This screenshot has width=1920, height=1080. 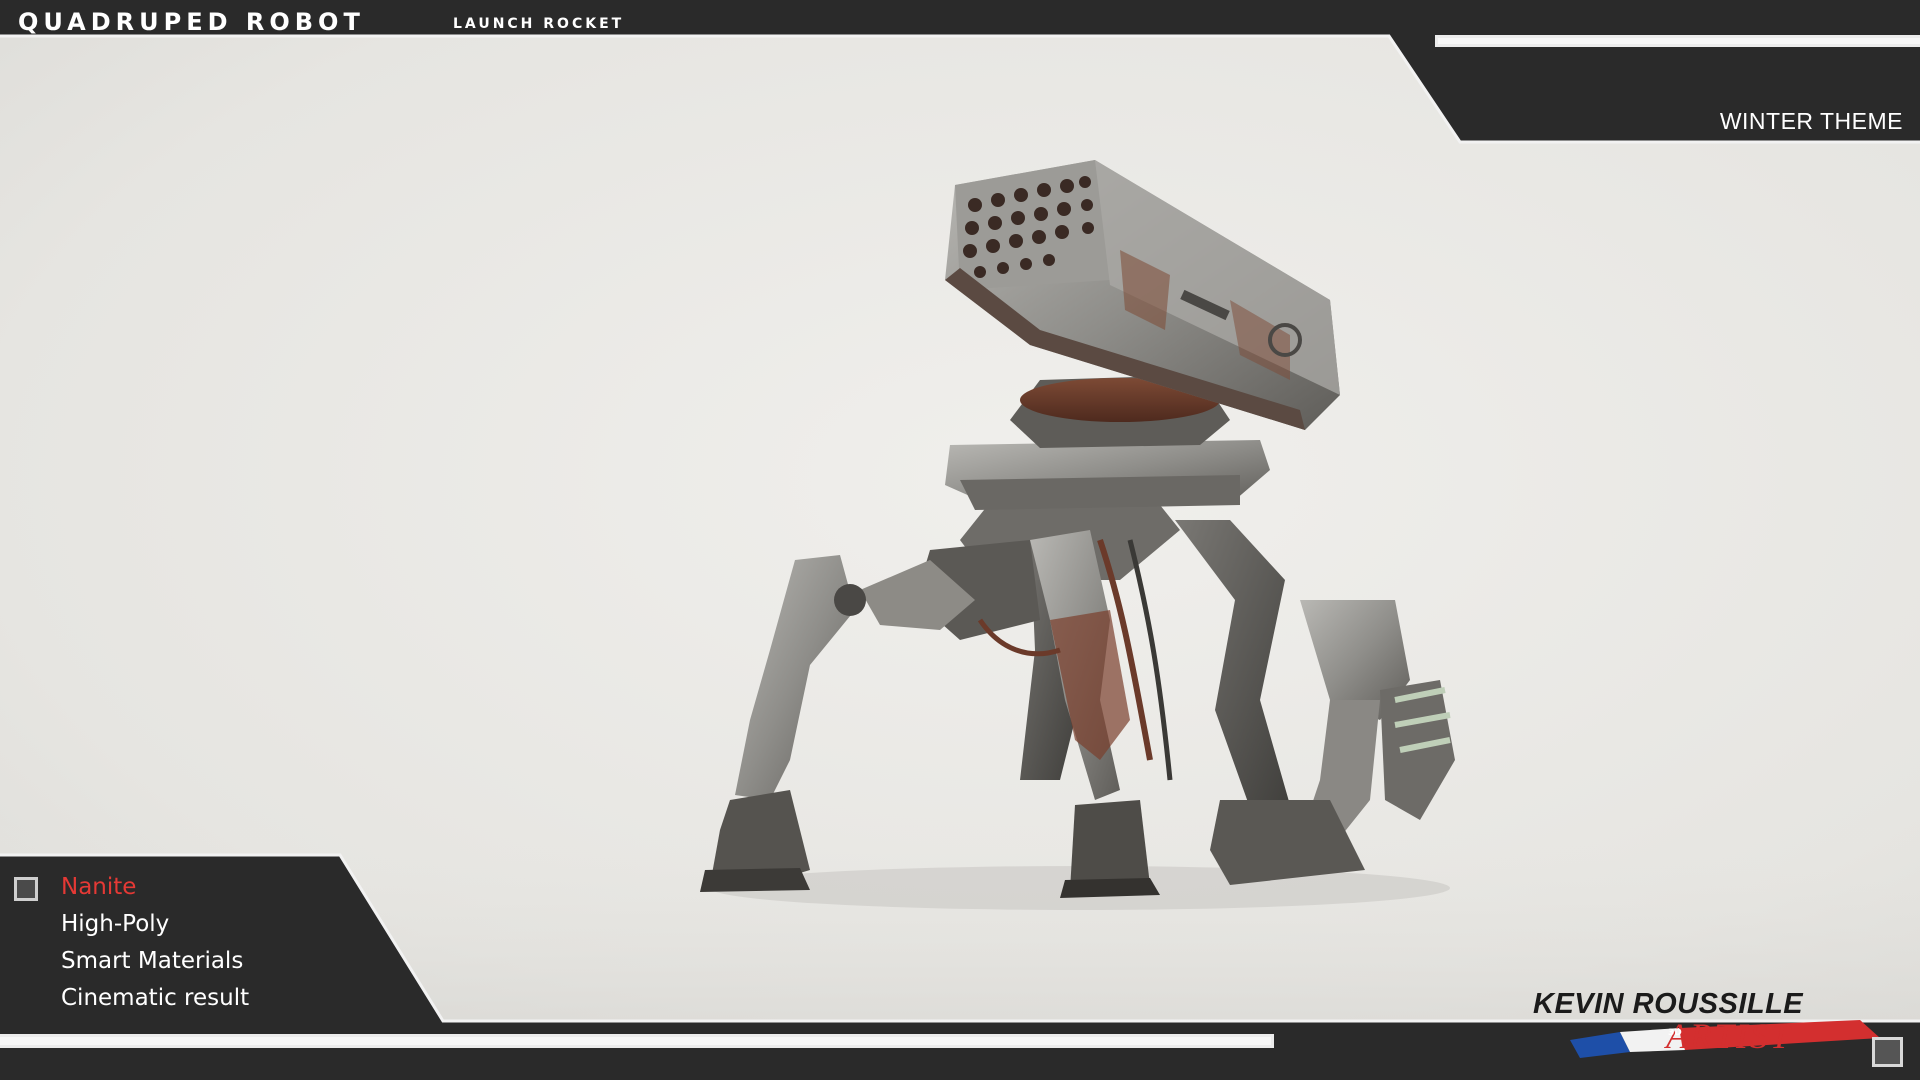 I want to click on signature-tag: 3D, so click(x=1675, y=1033).